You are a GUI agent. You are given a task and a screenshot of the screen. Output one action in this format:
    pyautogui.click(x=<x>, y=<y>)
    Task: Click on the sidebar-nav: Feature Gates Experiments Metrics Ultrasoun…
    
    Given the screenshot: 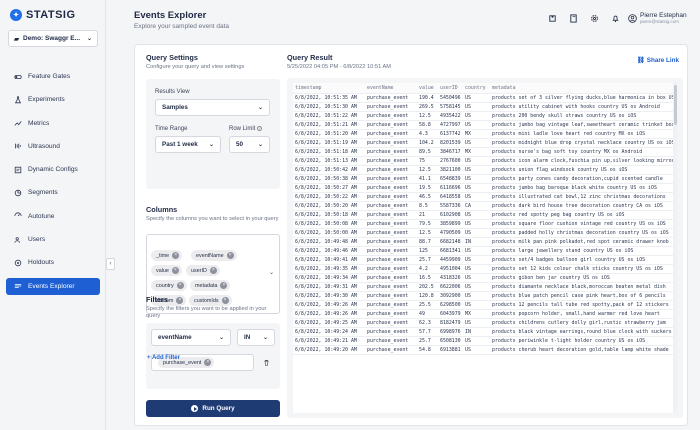 What is the action you would take?
    pyautogui.click(x=53, y=184)
    